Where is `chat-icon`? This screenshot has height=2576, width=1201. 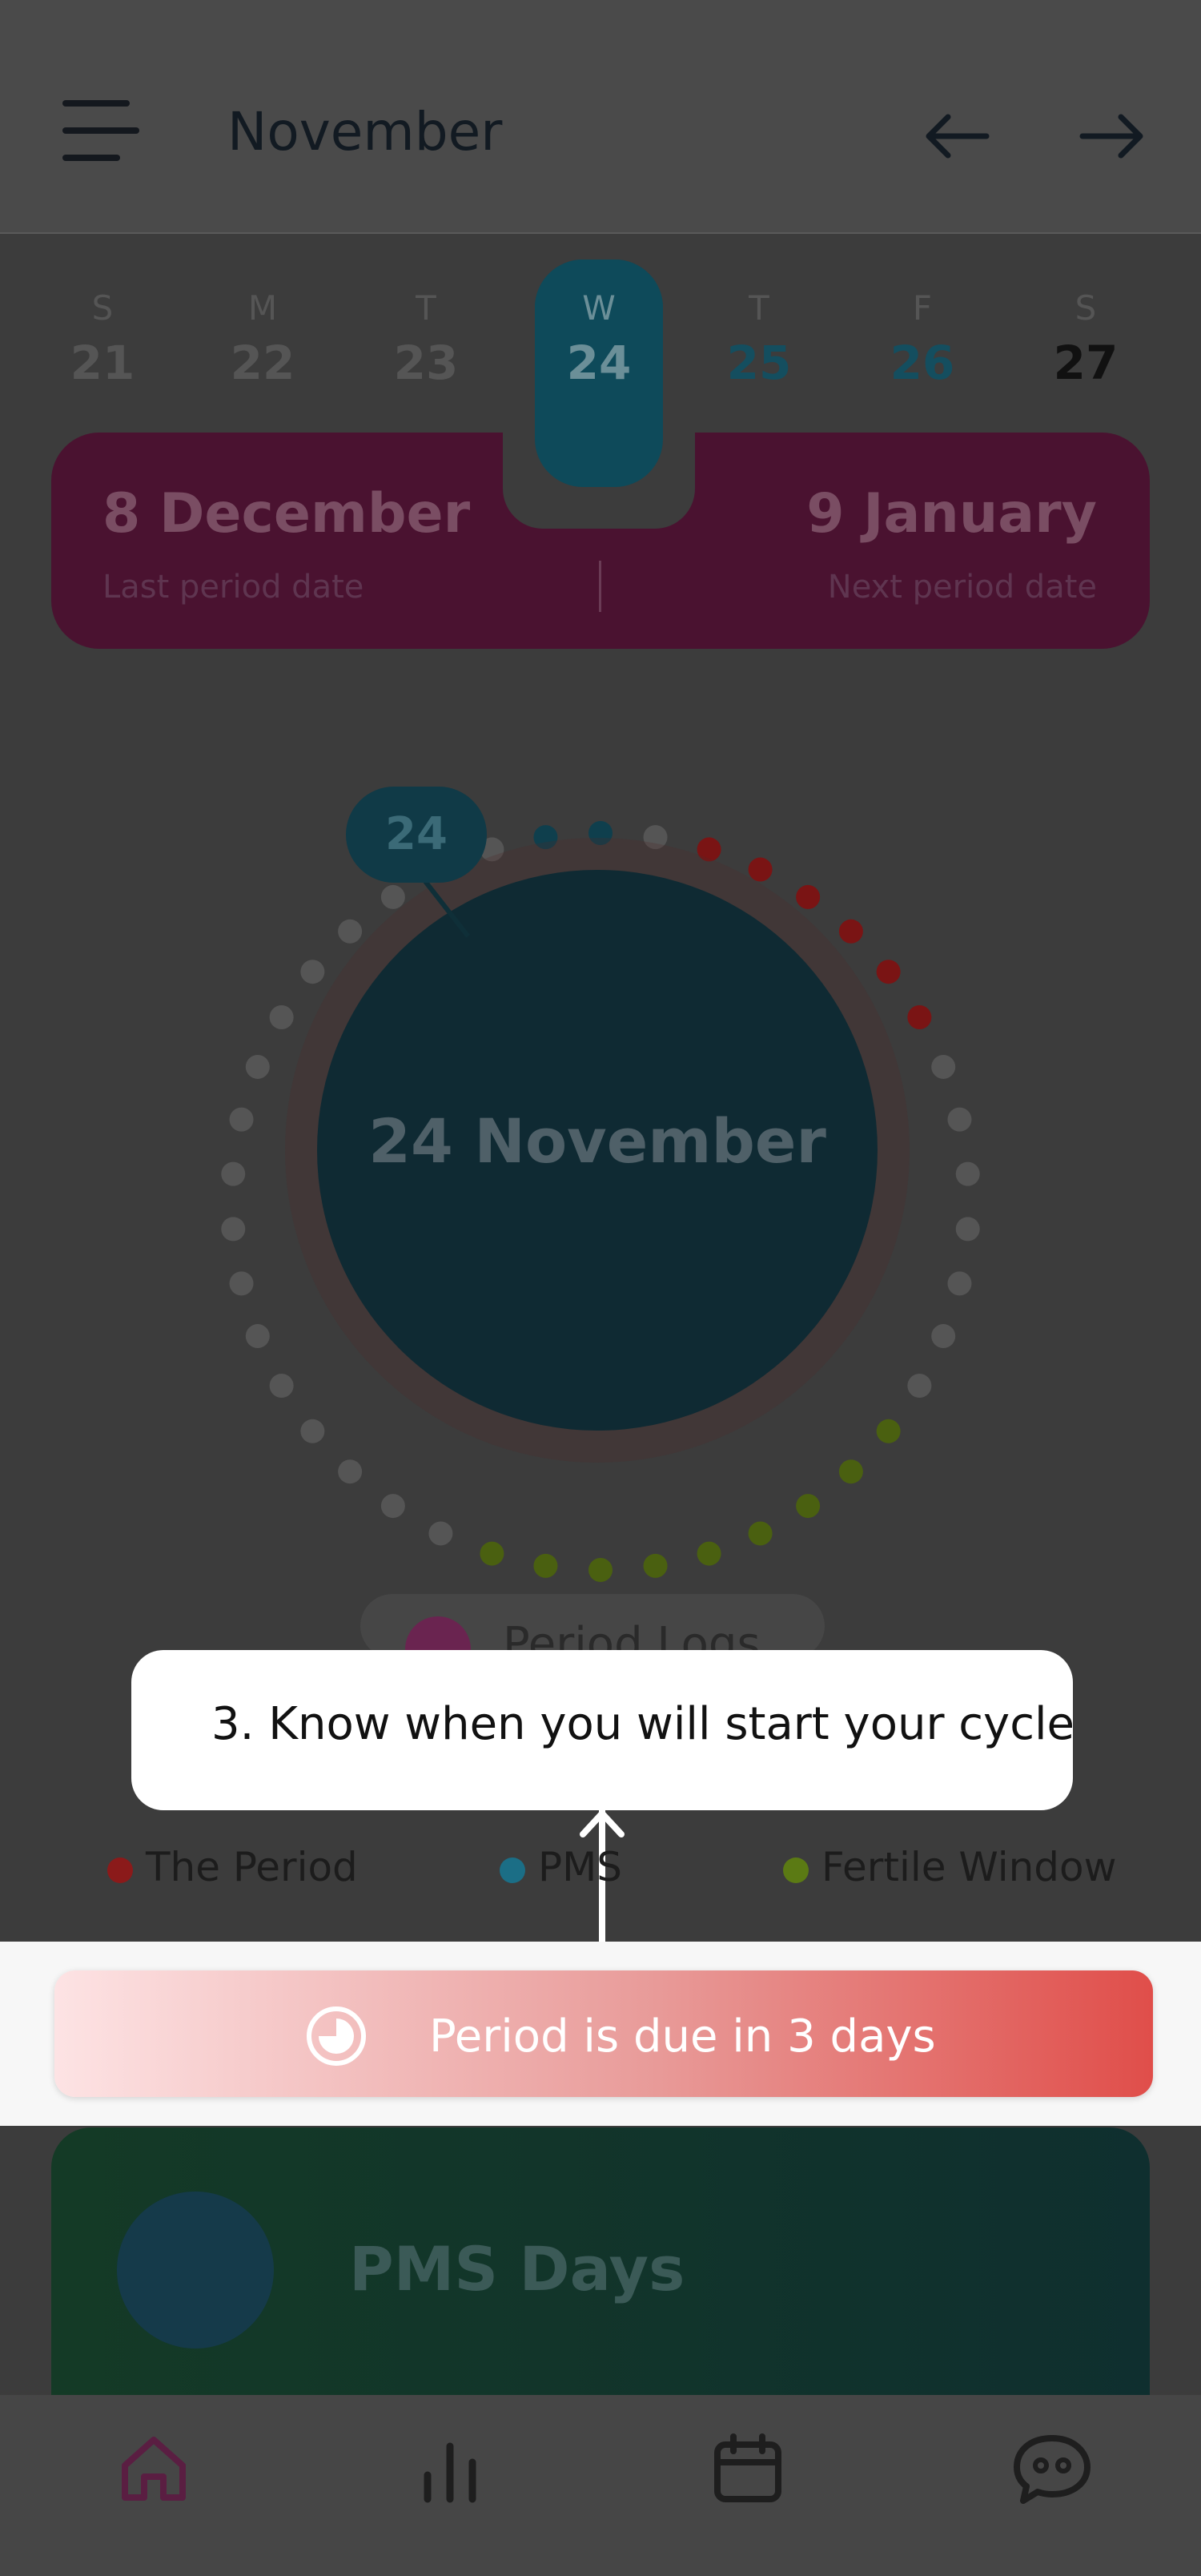
chat-icon is located at coordinates (1052, 2468).